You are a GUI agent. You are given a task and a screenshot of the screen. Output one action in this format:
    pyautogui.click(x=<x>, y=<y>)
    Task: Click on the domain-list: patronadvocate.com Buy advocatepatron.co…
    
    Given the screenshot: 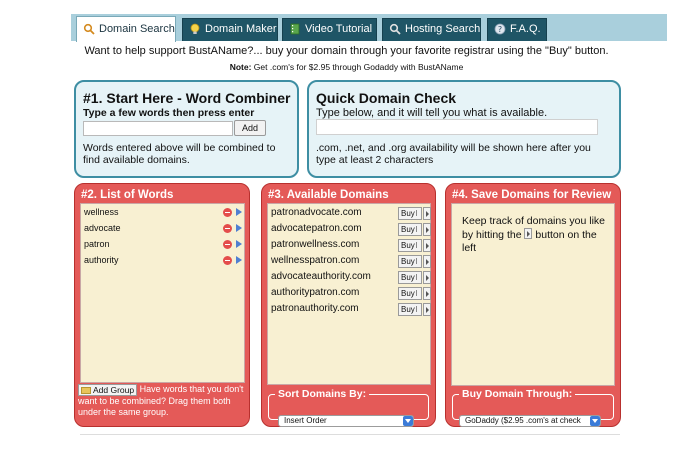 What is the action you would take?
    pyautogui.click(x=349, y=294)
    